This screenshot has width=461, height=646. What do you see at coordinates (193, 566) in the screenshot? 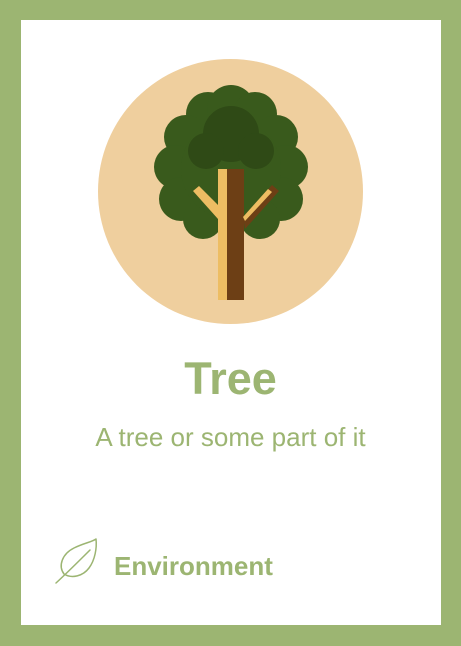
I see `category-label: Environment` at bounding box center [193, 566].